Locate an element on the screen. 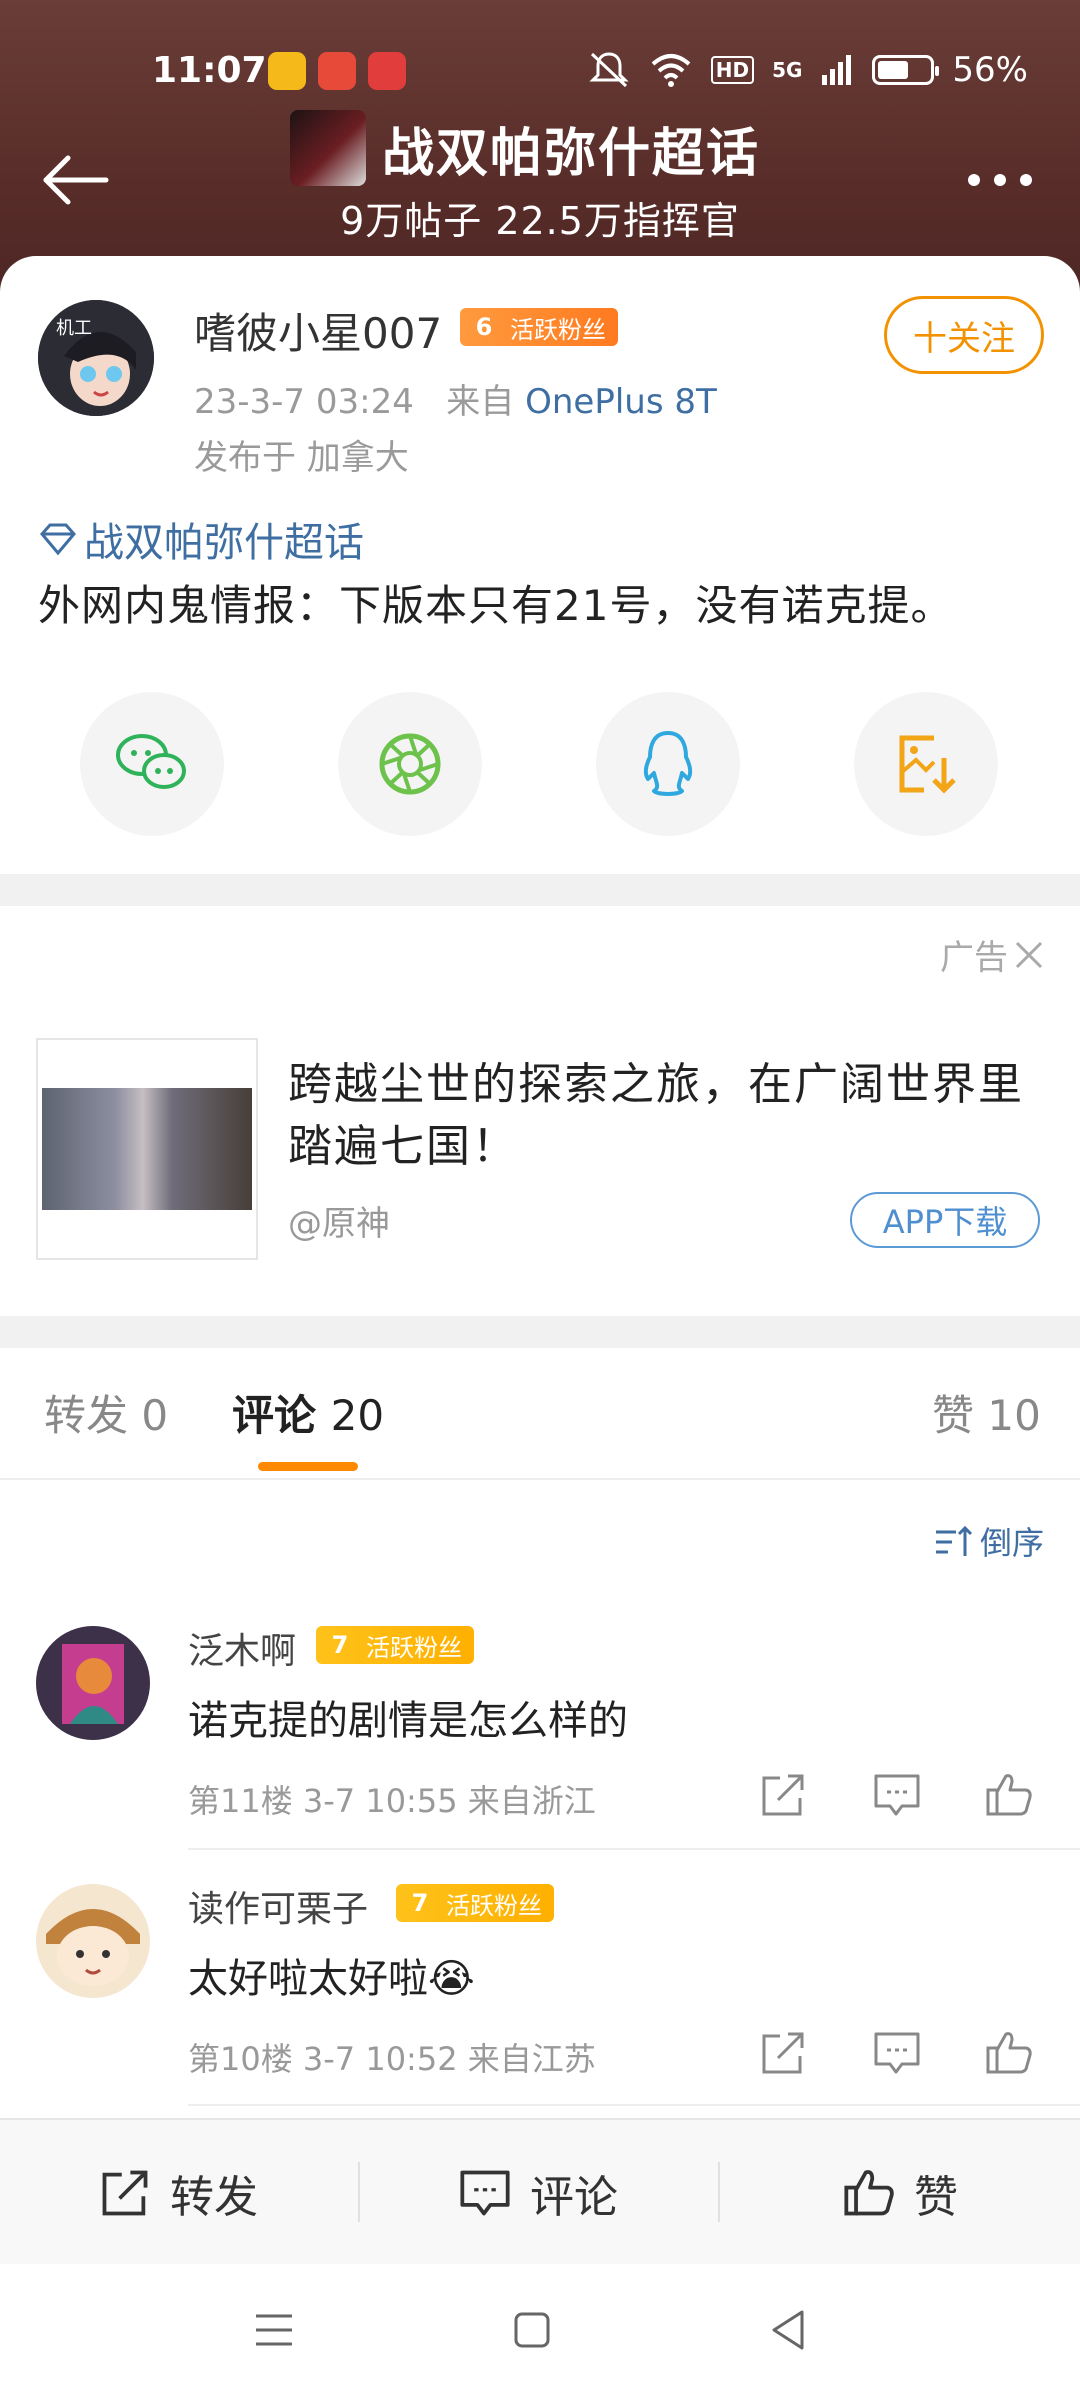 This screenshot has width=1080, height=2400. sort-icon is located at coordinates (954, 1540).